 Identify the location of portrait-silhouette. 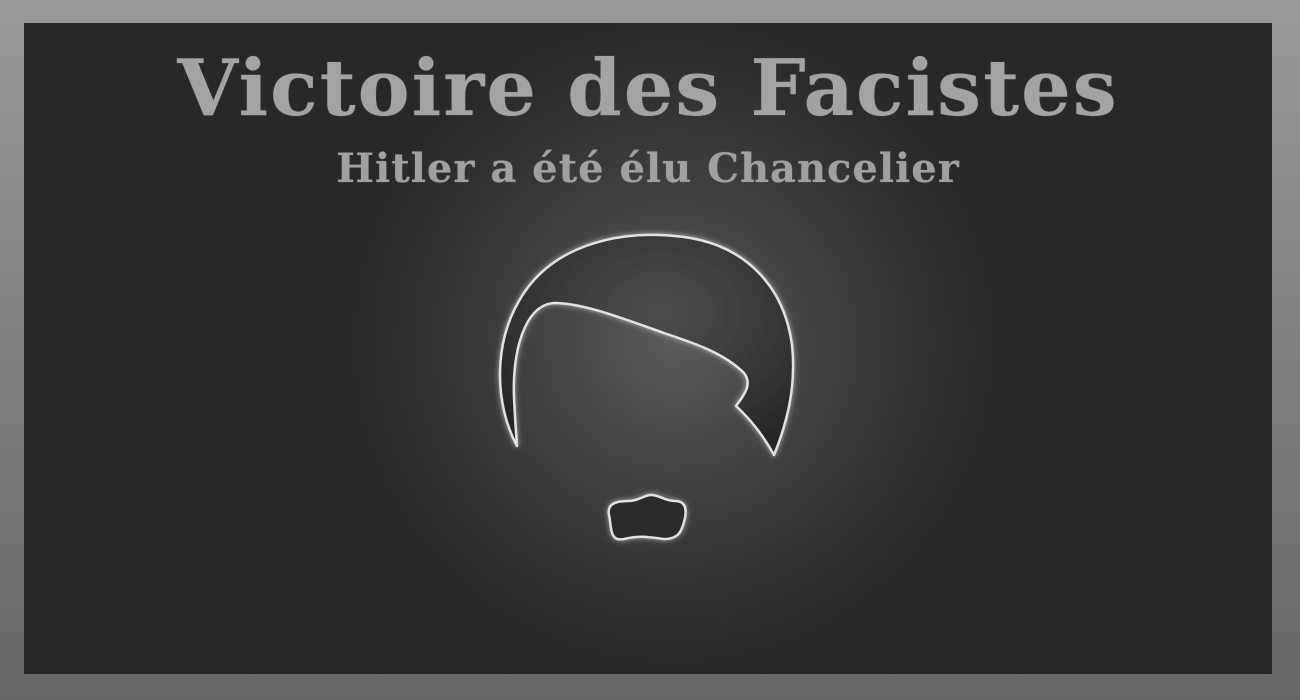
(646, 387).